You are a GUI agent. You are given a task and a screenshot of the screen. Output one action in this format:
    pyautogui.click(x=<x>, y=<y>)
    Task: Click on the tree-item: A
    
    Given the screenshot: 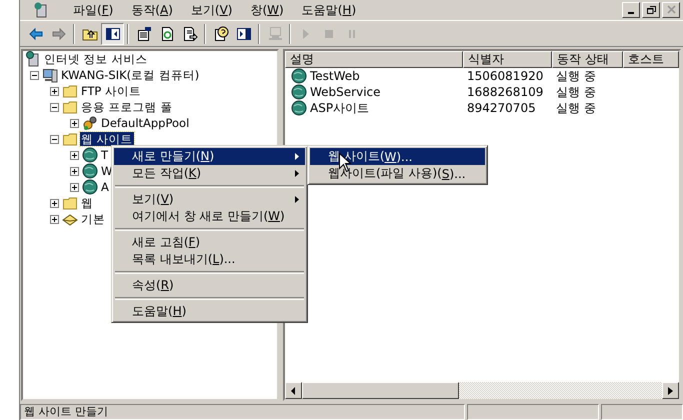 What is the action you would take?
    pyautogui.click(x=105, y=187)
    